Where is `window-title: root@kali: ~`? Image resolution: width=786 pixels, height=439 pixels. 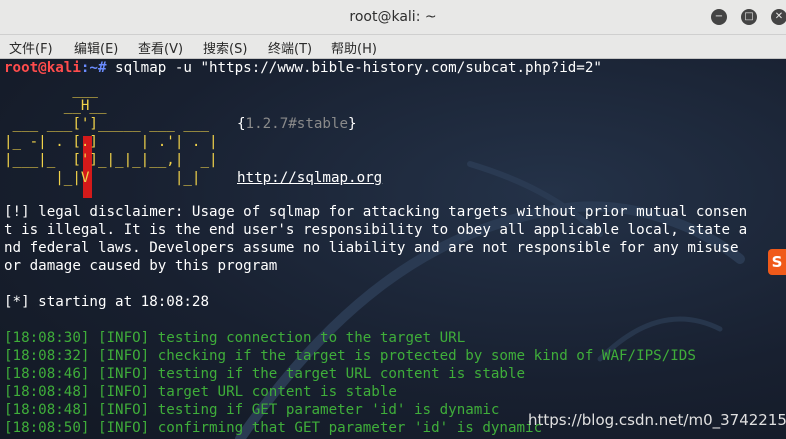
window-title: root@kali: ~ is located at coordinates (393, 17).